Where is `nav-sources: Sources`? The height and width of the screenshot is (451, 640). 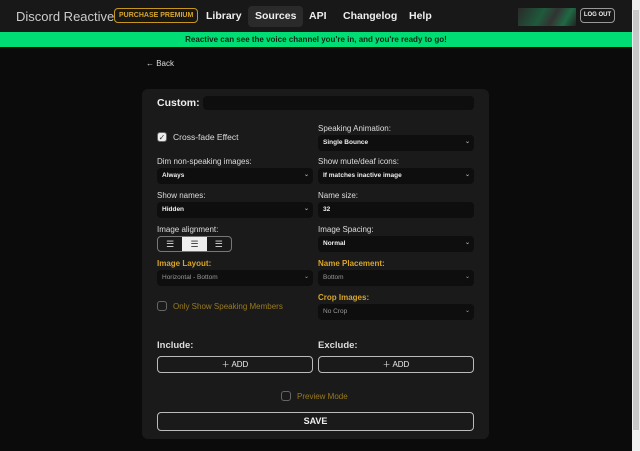
nav-sources: Sources is located at coordinates (276, 16).